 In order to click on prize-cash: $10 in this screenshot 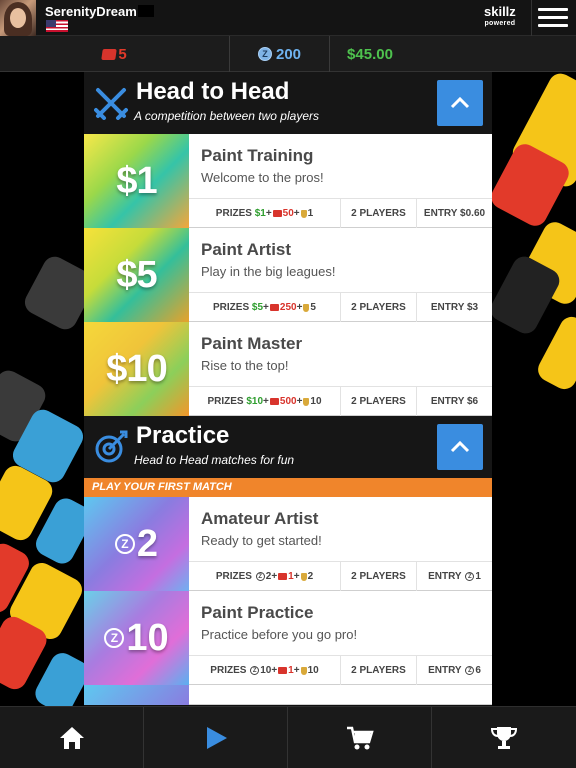, I will do `click(255, 401)`.